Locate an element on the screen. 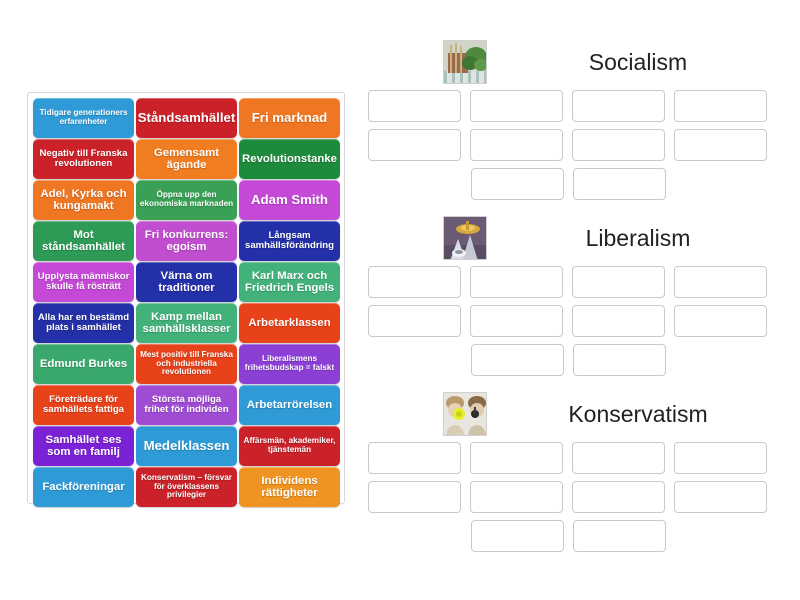 The image size is (800, 600). word-tile: Upplysta människor skulle få rösträtt is located at coordinates (83, 282).